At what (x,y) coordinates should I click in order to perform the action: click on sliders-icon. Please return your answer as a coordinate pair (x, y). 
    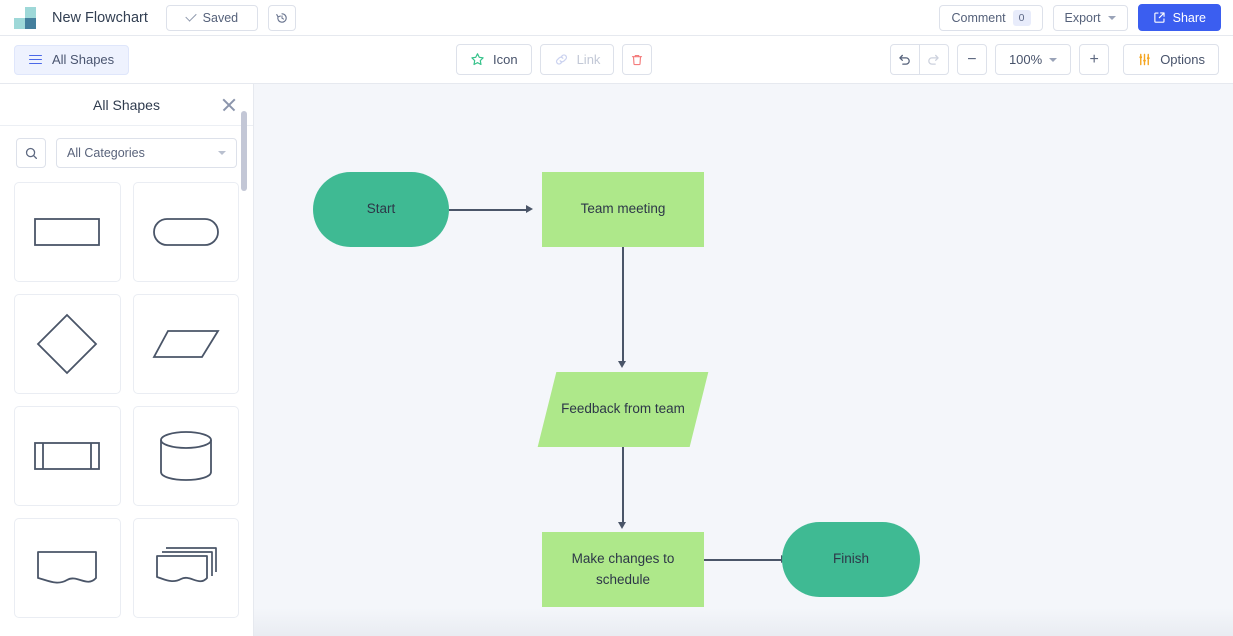
    Looking at the image, I should click on (1144, 59).